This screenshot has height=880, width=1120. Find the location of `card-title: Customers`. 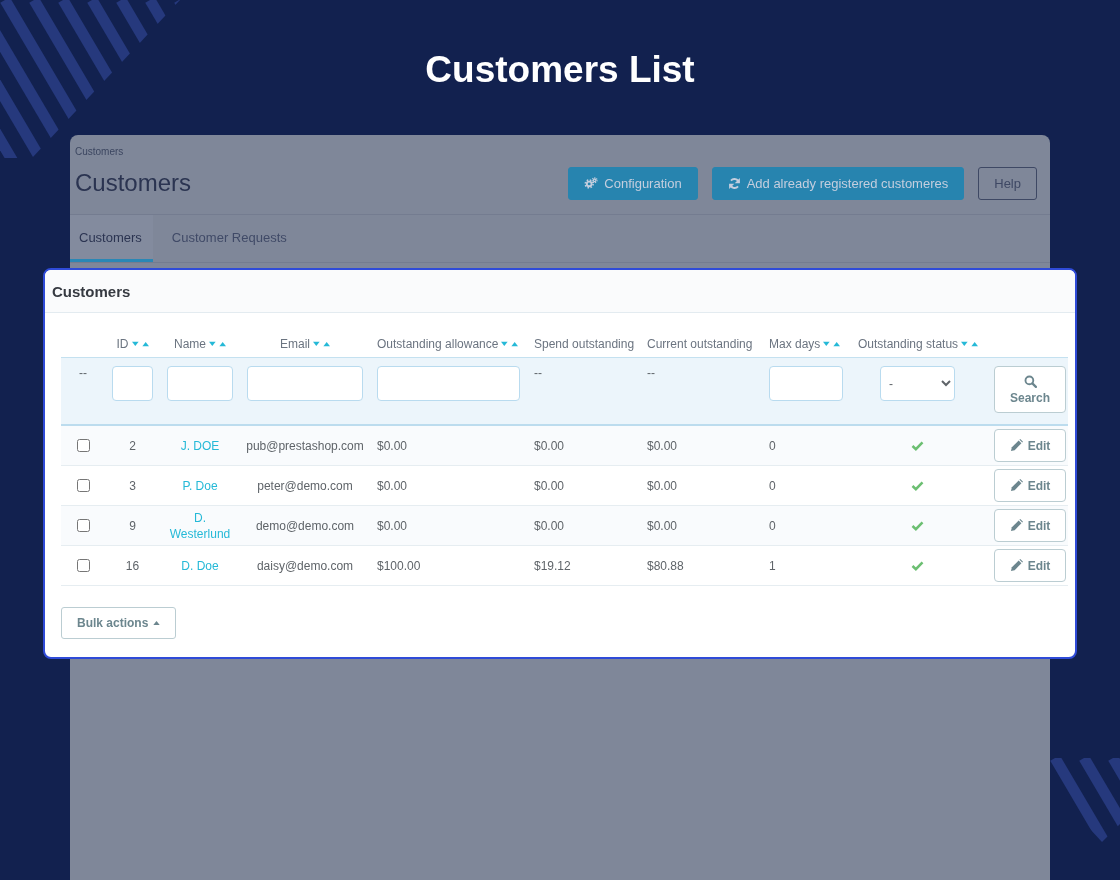

card-title: Customers is located at coordinates (91, 291).